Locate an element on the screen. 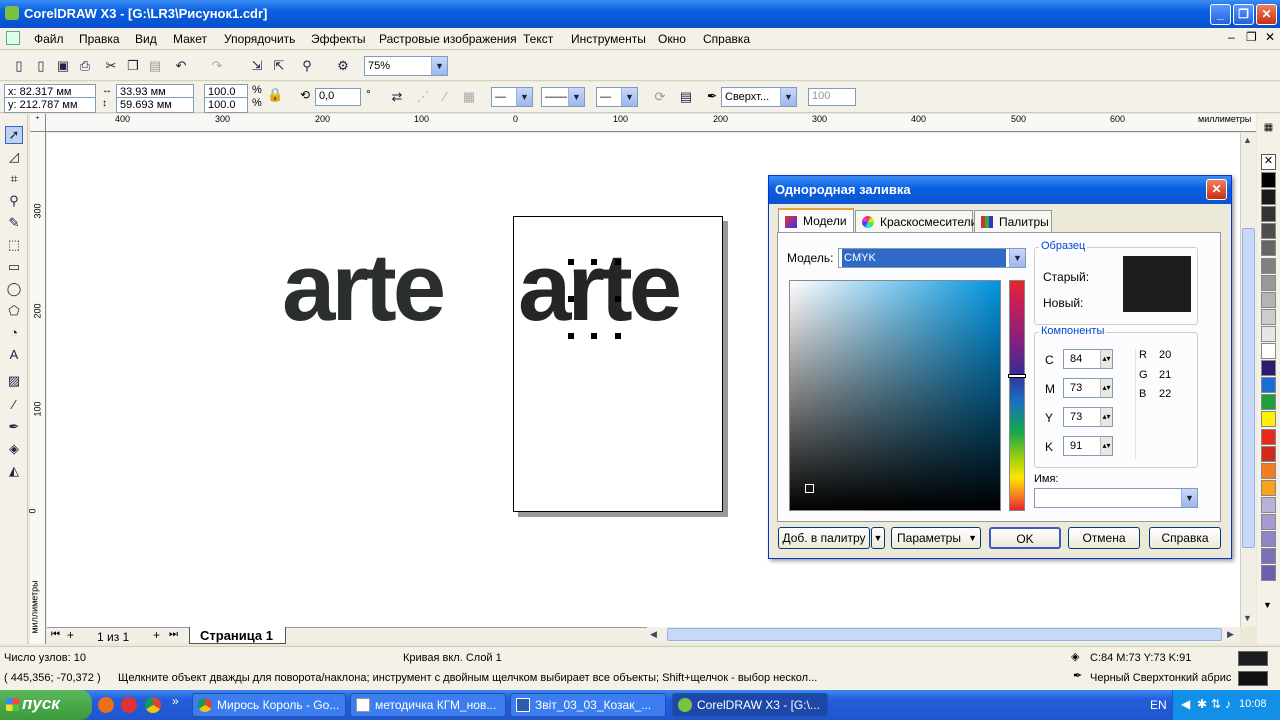  menu-file: Файл is located at coordinates (49, 39).